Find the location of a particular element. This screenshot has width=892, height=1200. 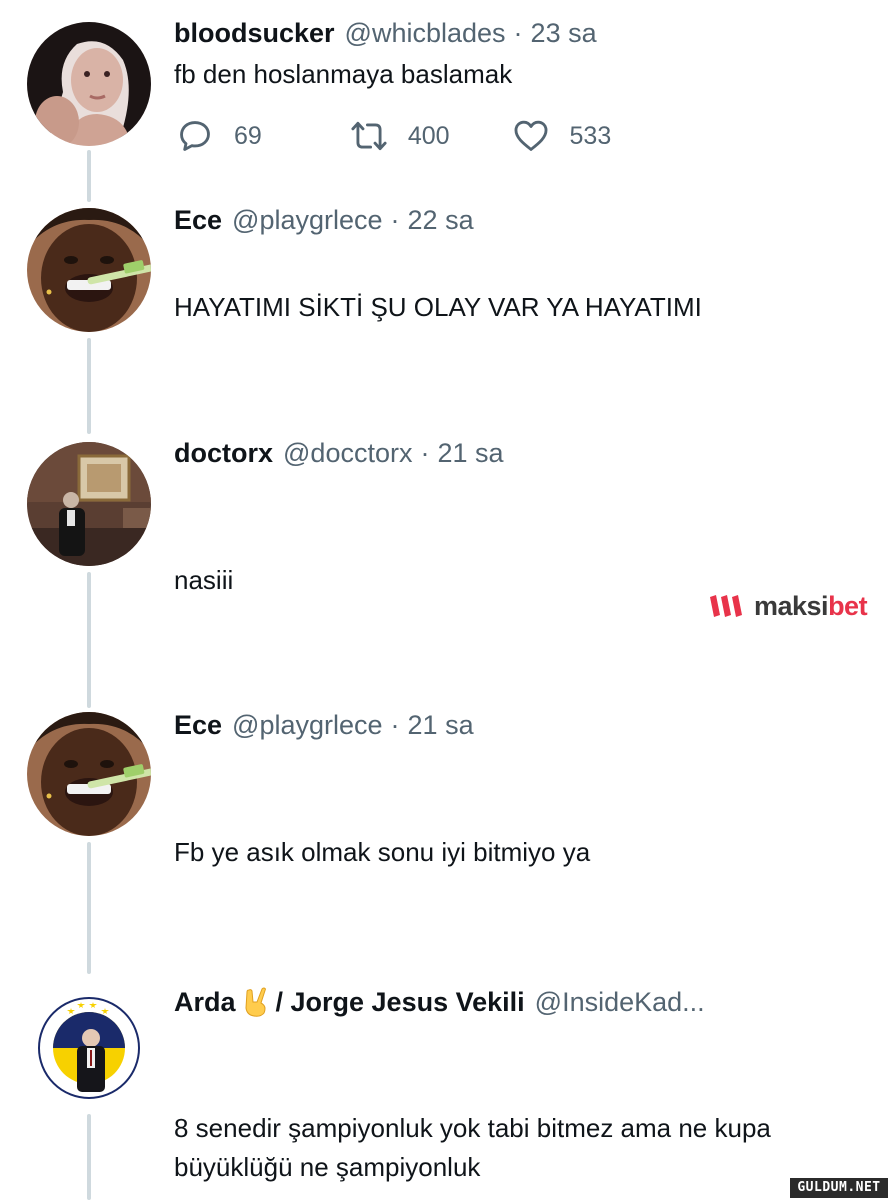

tweet-header: bloodsucker @whicblades · 23 sa is located at coordinates (385, 33).